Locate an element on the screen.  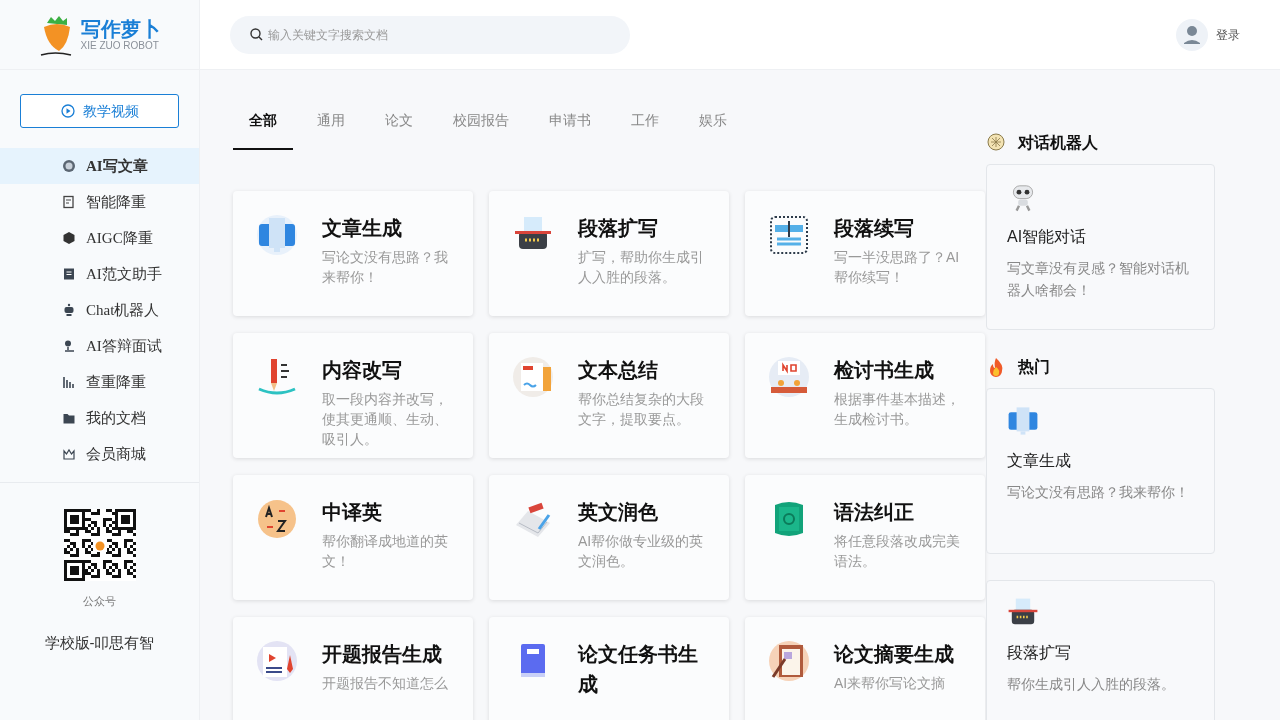
tool-card: 段落续写 写一半没思路了？AI帮你续写！ is located at coordinates (865, 253).